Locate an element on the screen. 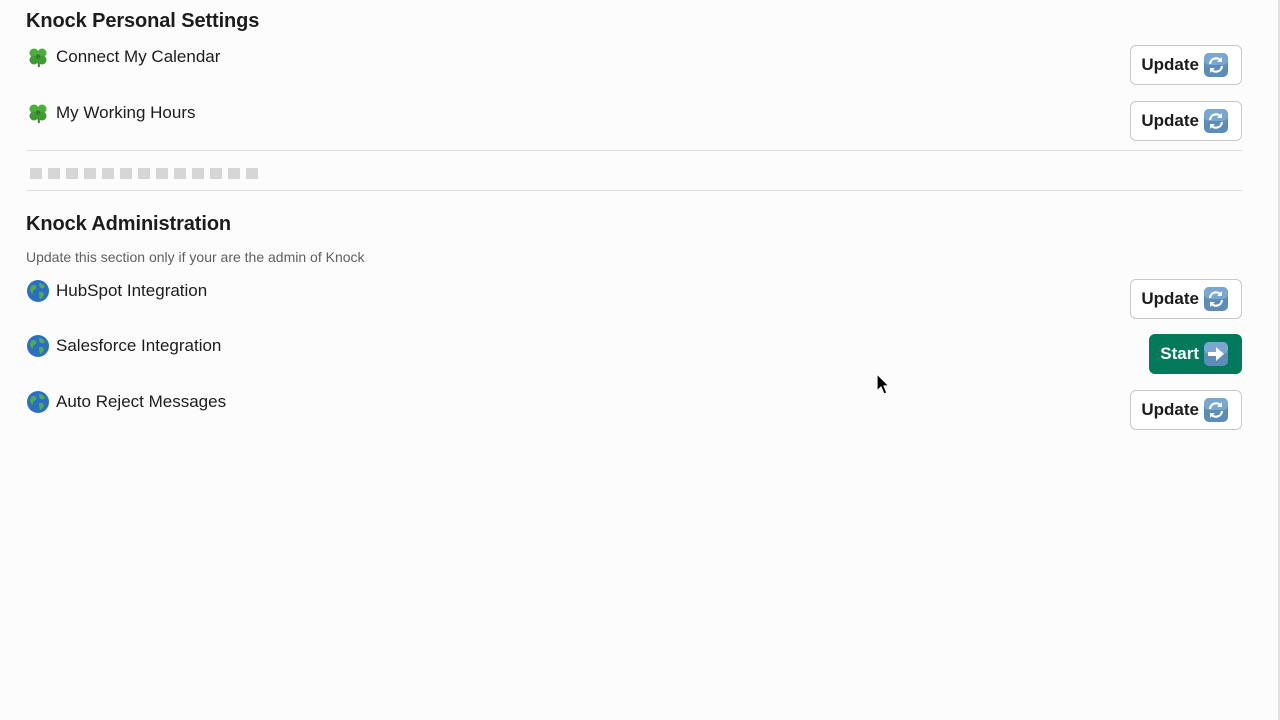 Image resolution: width=1280 pixels, height=720 pixels. update-hubspot-button: Update is located at coordinates (1186, 299).